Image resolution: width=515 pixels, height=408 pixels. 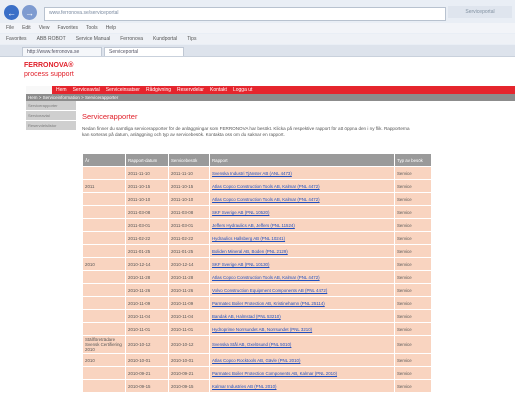 I want to click on col-header-report-date: Rapport-datum, so click(x=147, y=160).